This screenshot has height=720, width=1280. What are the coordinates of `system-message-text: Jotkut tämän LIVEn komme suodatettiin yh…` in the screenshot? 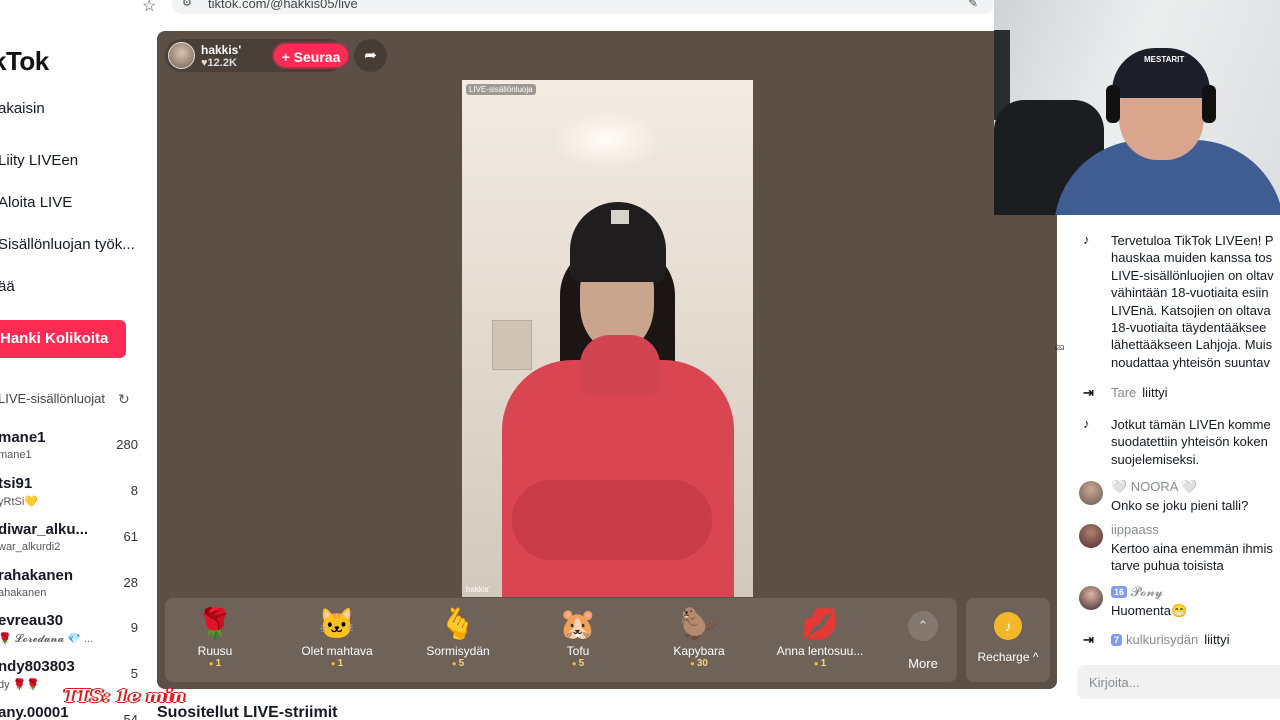 It's located at (1191, 442).